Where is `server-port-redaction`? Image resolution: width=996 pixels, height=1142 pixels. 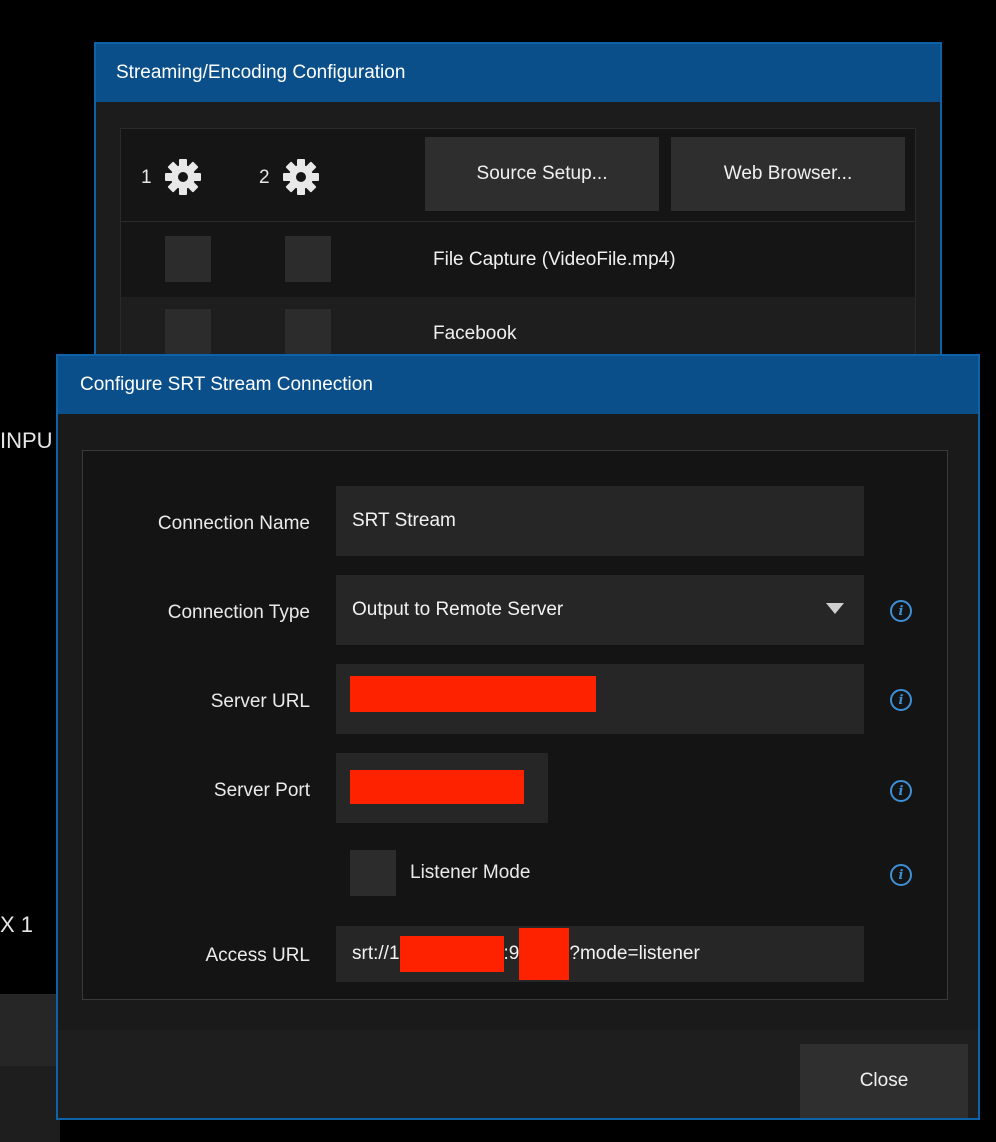
server-port-redaction is located at coordinates (437, 787).